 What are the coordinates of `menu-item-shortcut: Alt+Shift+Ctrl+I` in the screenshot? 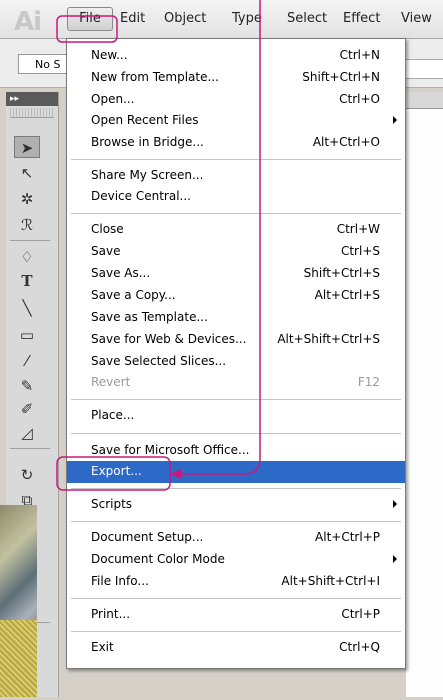 It's located at (330, 581).